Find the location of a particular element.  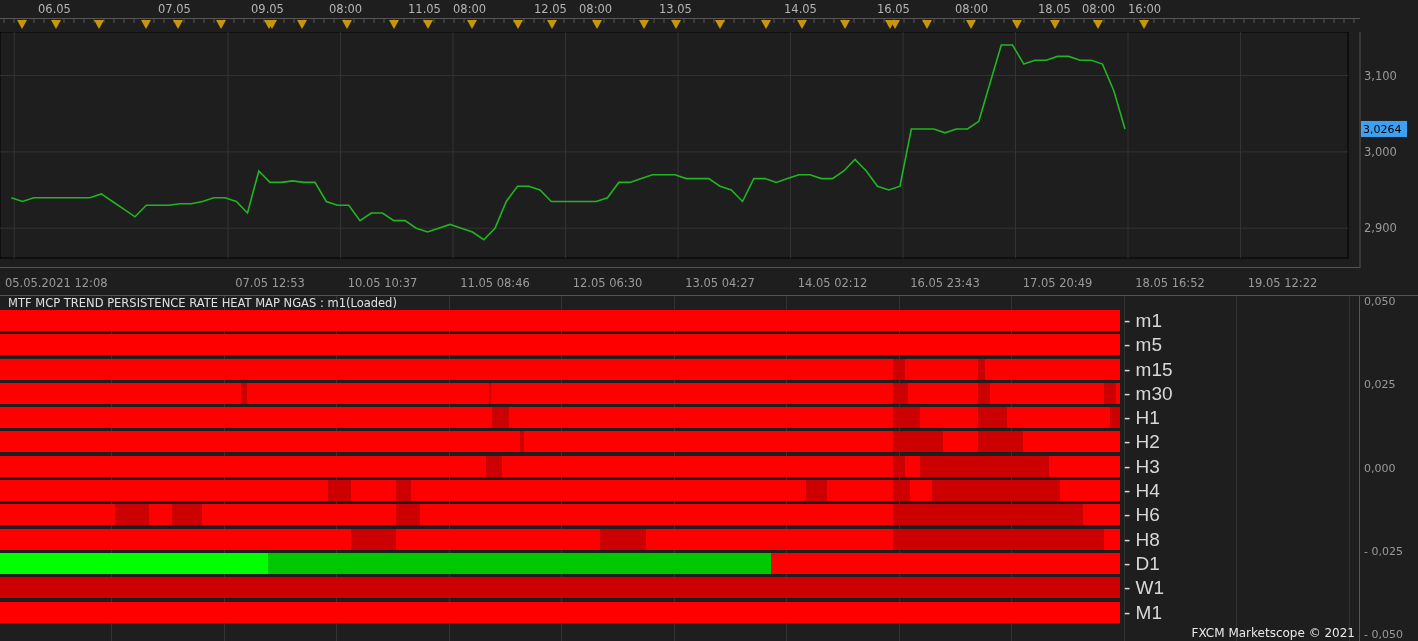

copyright-text: FXCM Marketscope © 2021 is located at coordinates (1273, 633).